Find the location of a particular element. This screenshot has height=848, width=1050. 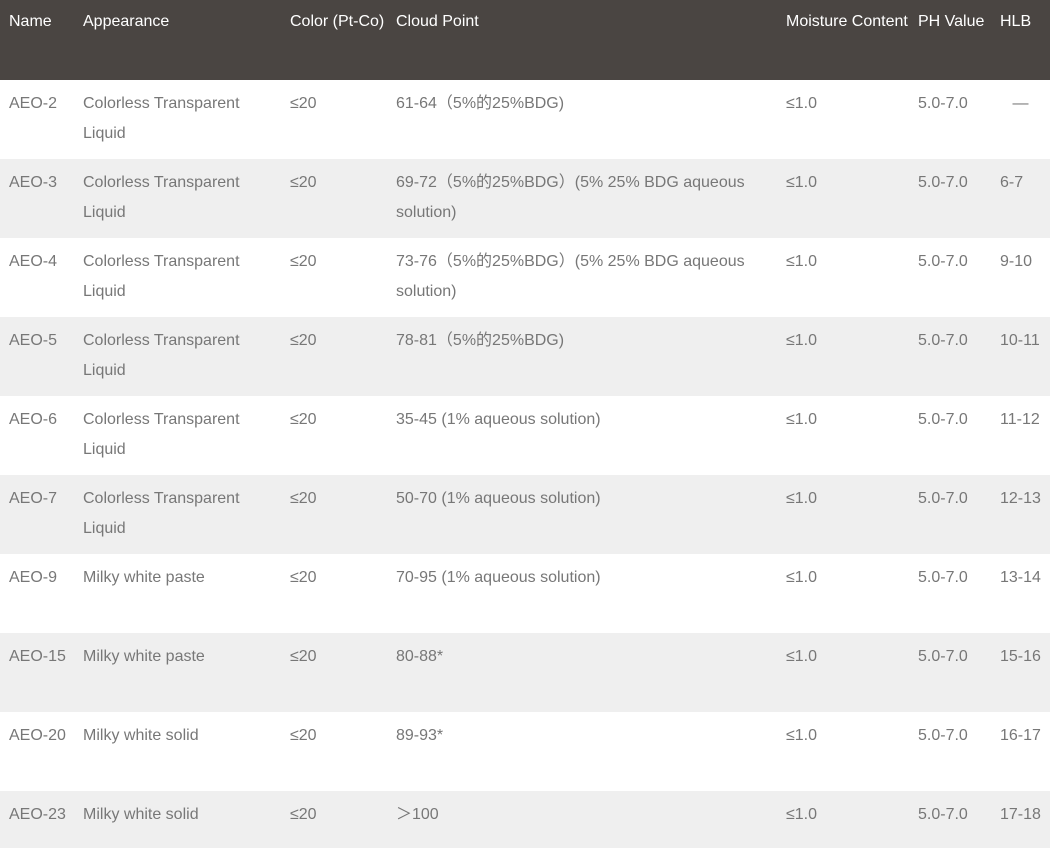

cell-name: AEO-6 is located at coordinates (33, 419).